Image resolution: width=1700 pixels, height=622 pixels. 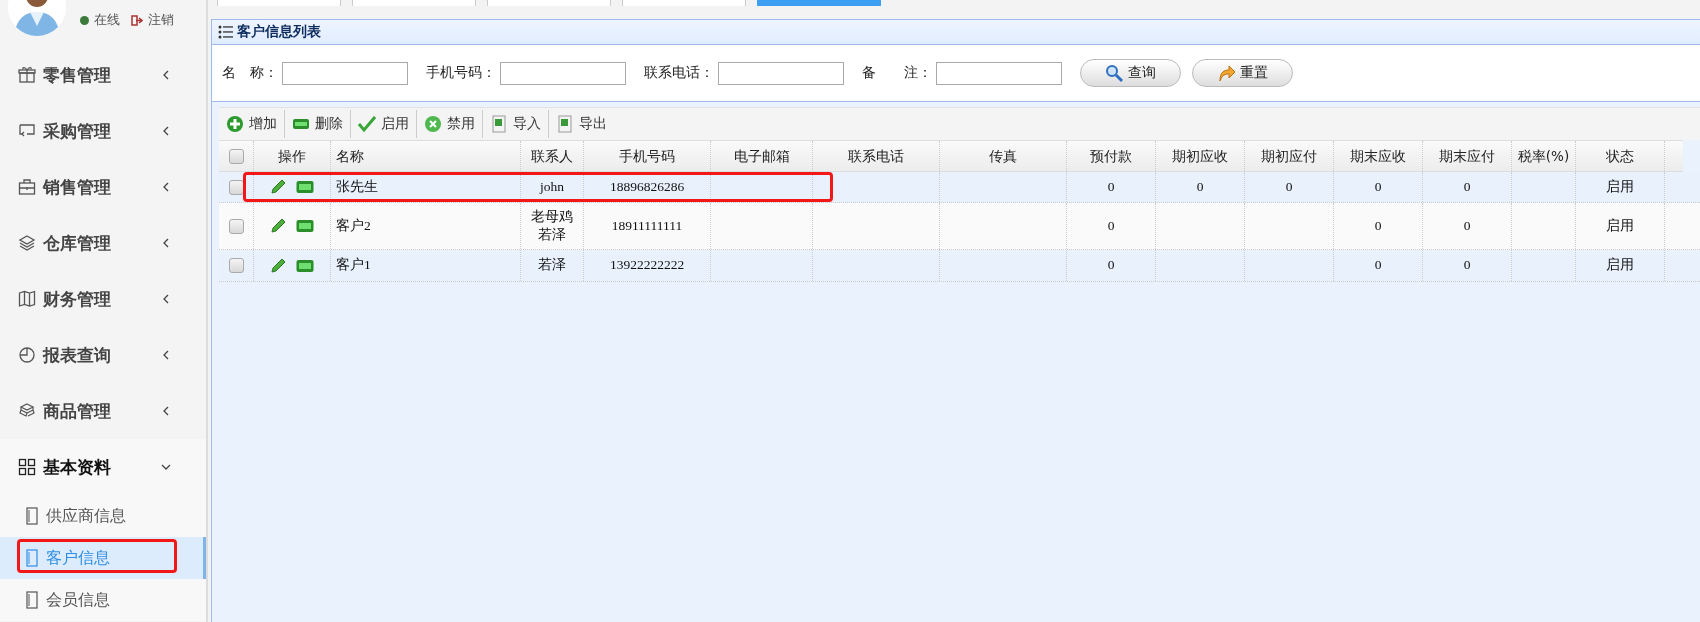 I want to click on column-header: 期末应收, so click(x=1378, y=156).